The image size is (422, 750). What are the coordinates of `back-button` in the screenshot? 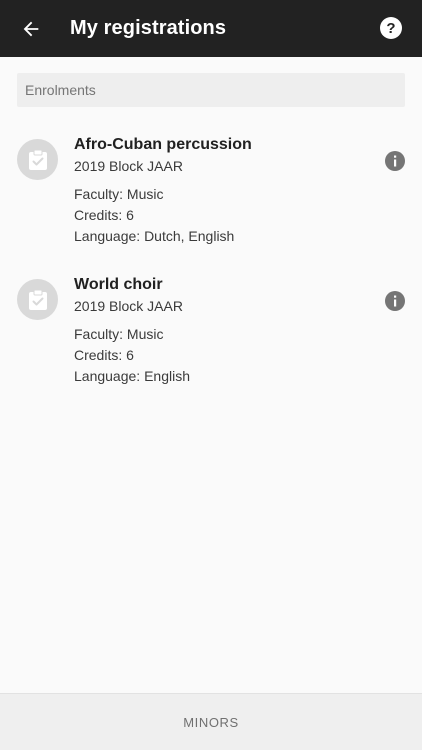 It's located at (31, 29).